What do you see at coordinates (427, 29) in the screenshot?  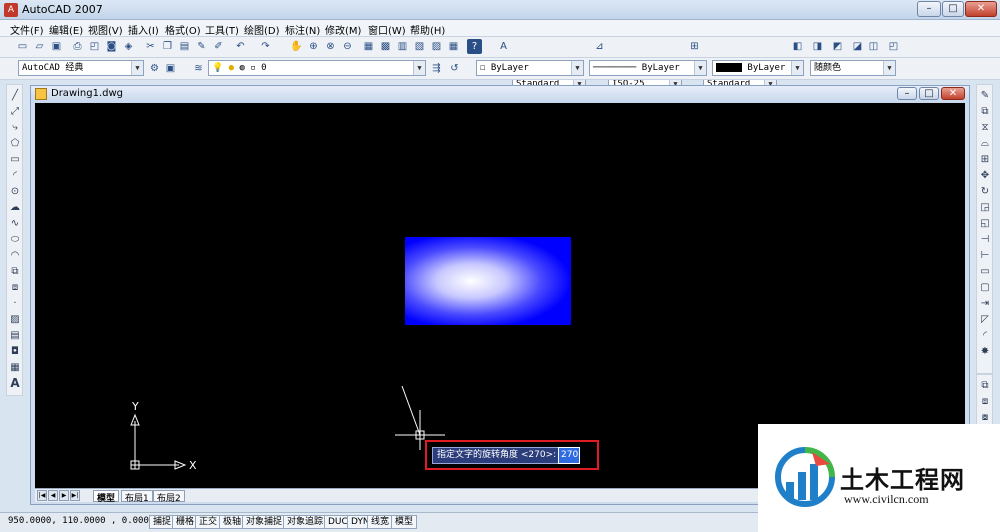 I see `menu-help: 帮助(H)` at bounding box center [427, 29].